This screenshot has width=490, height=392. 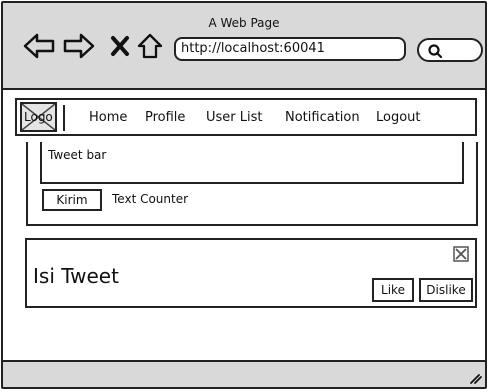 I want to click on home-icon, so click(x=150, y=46).